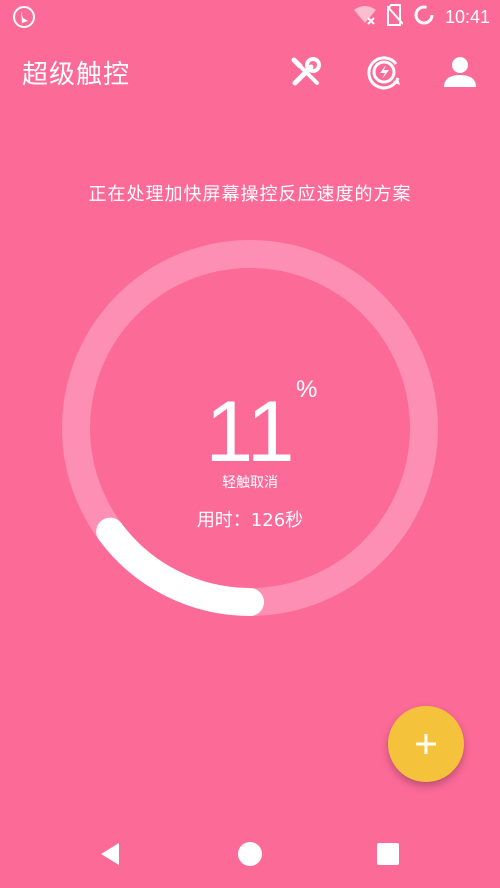 This screenshot has width=500, height=888. What do you see at coordinates (307, 389) in the screenshot?
I see `percent-sign: %` at bounding box center [307, 389].